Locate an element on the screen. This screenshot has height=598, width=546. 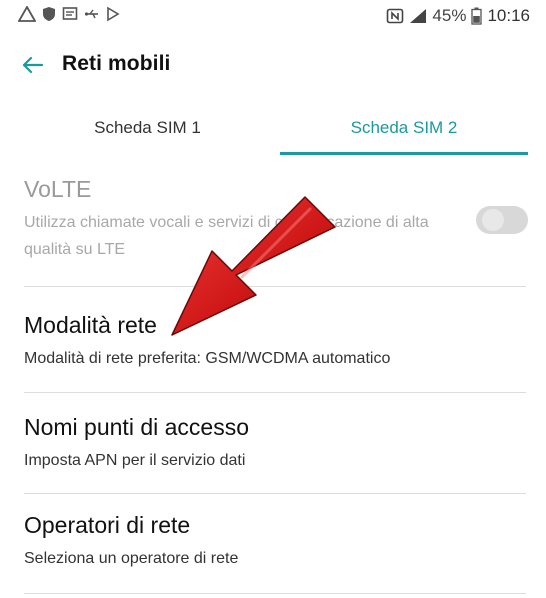
message-icon is located at coordinates (70, 13).